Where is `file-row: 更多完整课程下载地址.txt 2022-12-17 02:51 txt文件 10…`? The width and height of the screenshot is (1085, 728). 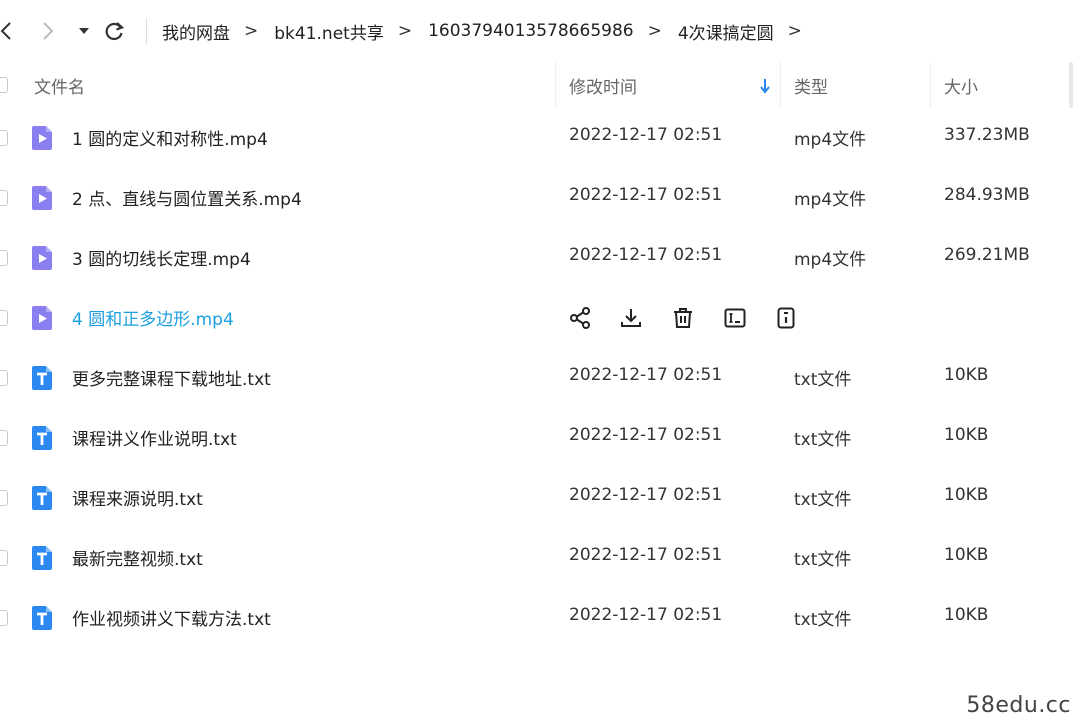 file-row: 更多完整课程下载地址.txt 2022-12-17 02:51 txt文件 10… is located at coordinates (542, 378).